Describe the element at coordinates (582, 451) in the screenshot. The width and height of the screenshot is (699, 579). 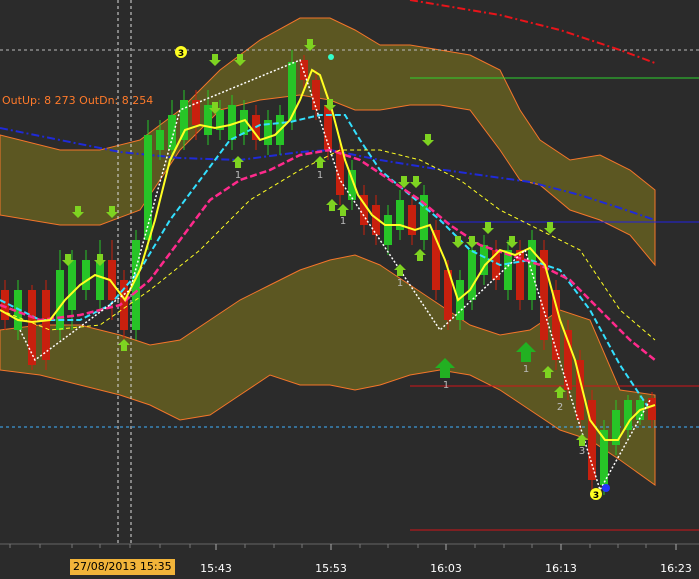
I see `signal-count-label: 3` at that location.